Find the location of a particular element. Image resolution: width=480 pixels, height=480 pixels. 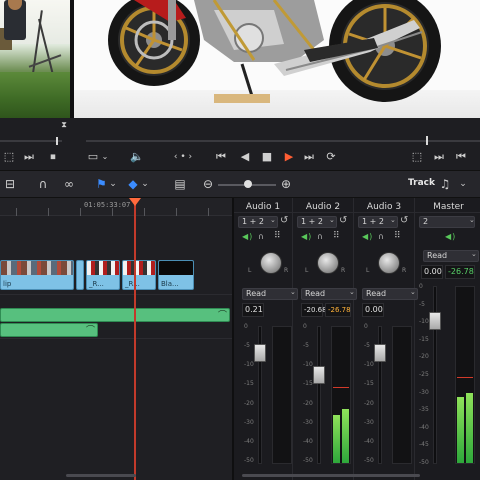

flag-icon: ⚑ is located at coordinates (101, 184).